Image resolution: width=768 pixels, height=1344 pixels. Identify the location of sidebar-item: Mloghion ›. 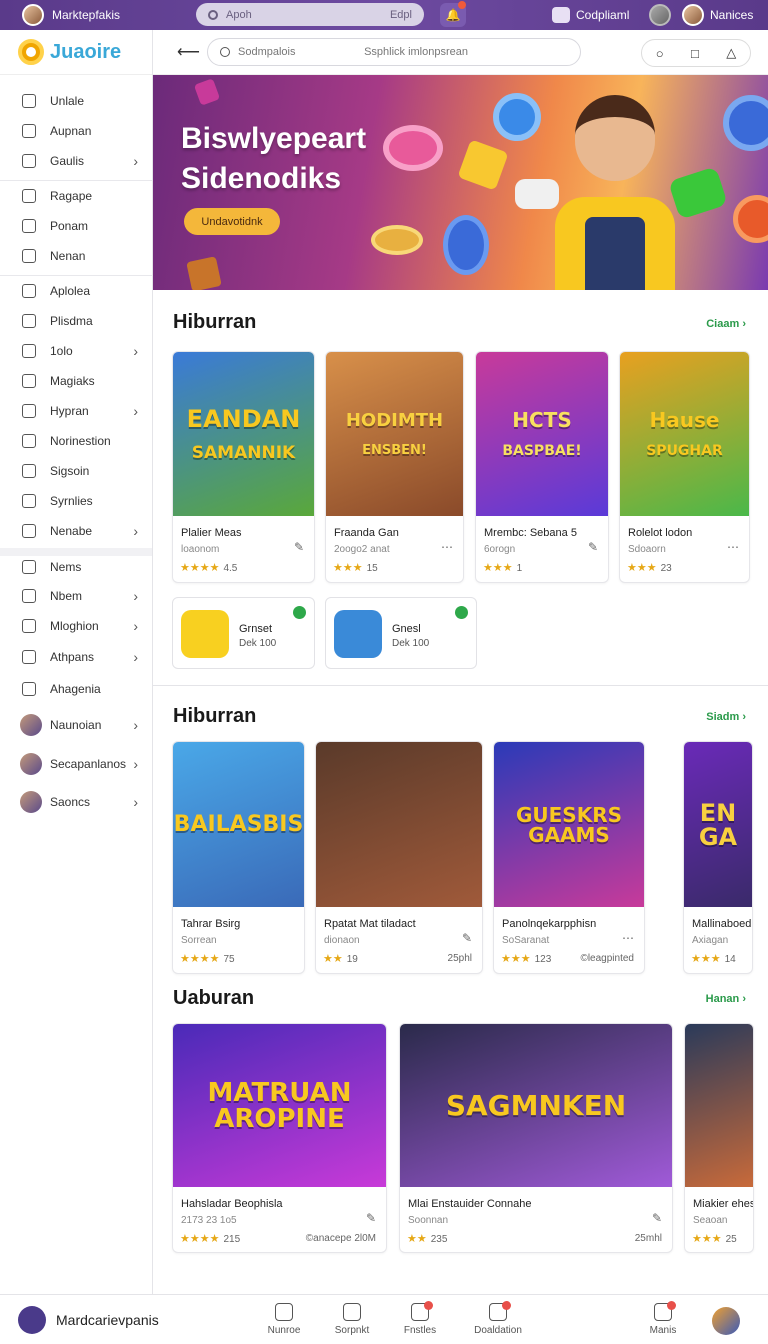
(76, 626).